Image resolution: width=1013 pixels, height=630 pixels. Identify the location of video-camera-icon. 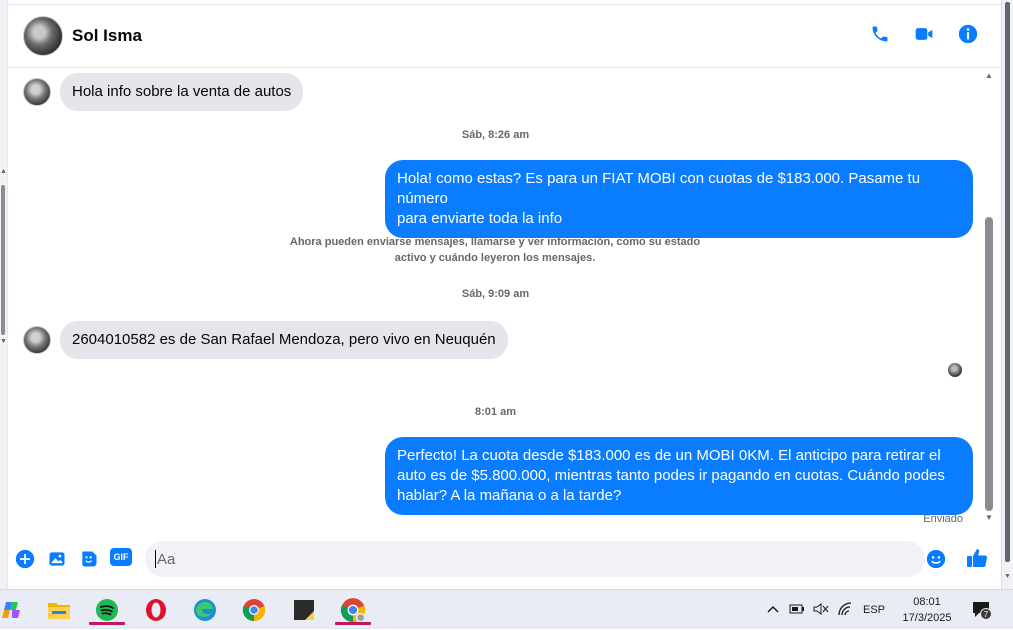
(924, 34).